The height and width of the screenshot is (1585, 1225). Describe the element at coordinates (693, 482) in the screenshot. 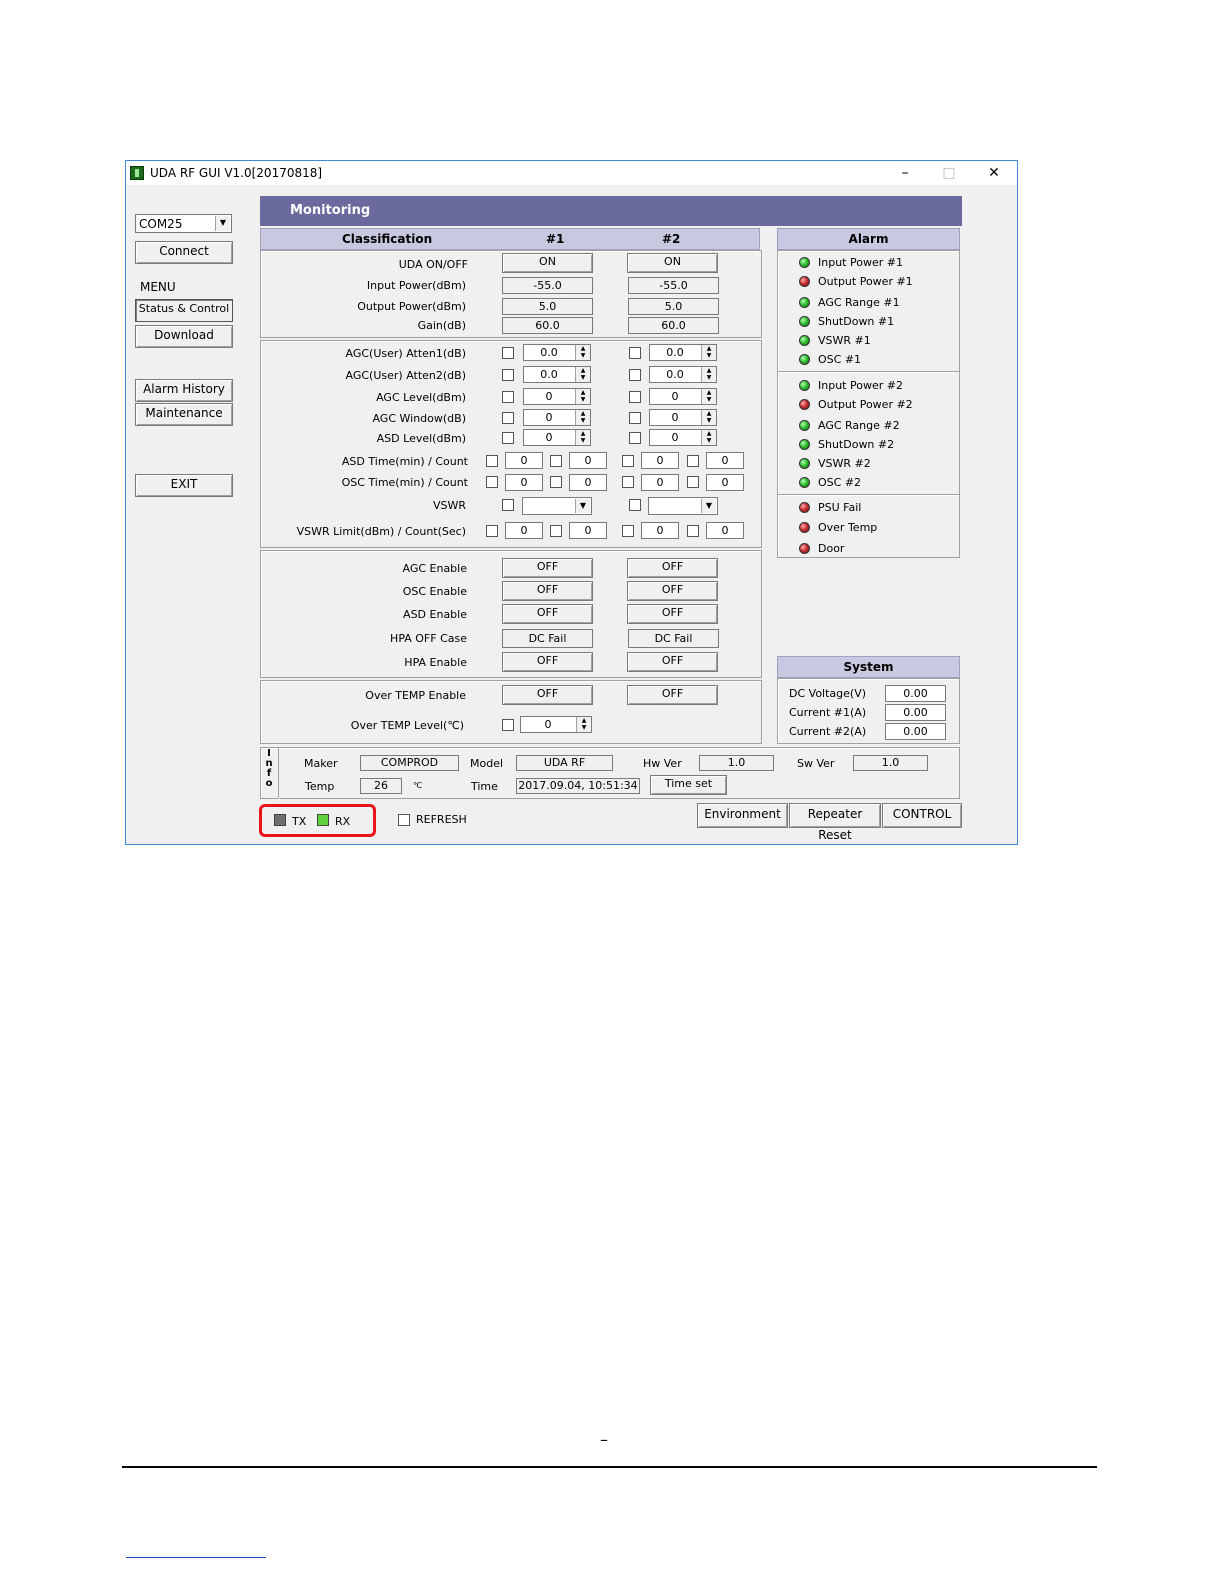

I see `osc-time-2b-checkbox` at that location.